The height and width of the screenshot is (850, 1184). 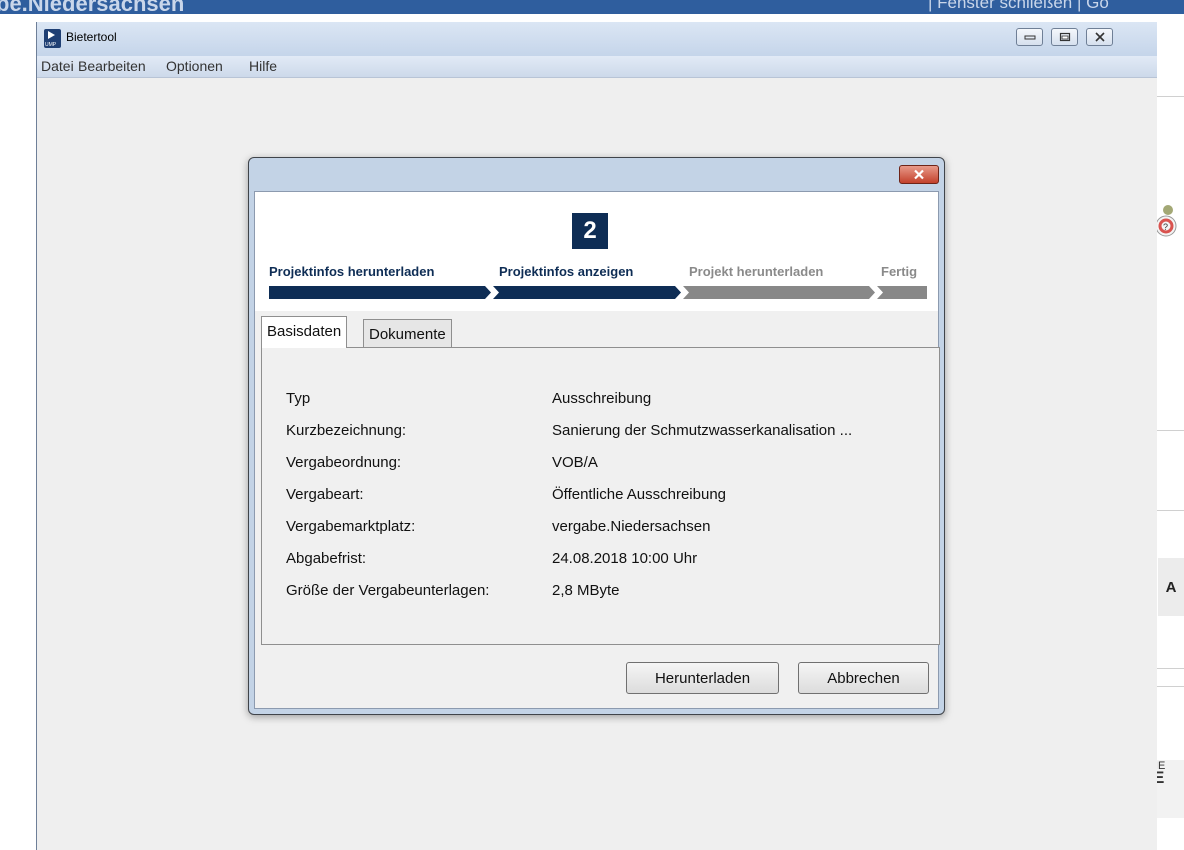 I want to click on window-title: Bietertool, so click(x=91, y=37).